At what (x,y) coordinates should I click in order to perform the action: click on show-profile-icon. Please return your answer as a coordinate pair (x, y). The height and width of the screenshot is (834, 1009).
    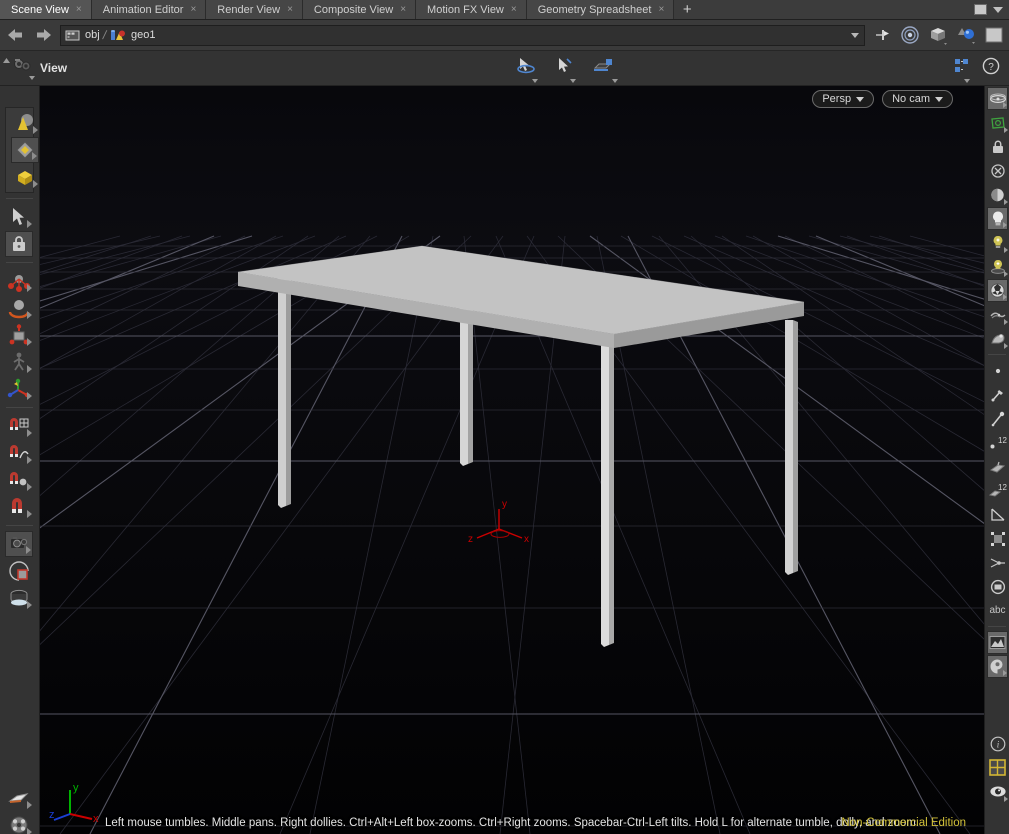
    Looking at the image, I should click on (997, 586).